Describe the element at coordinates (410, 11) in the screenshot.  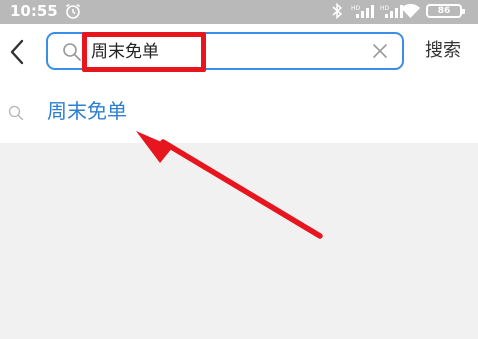
I see `wifi-icon` at that location.